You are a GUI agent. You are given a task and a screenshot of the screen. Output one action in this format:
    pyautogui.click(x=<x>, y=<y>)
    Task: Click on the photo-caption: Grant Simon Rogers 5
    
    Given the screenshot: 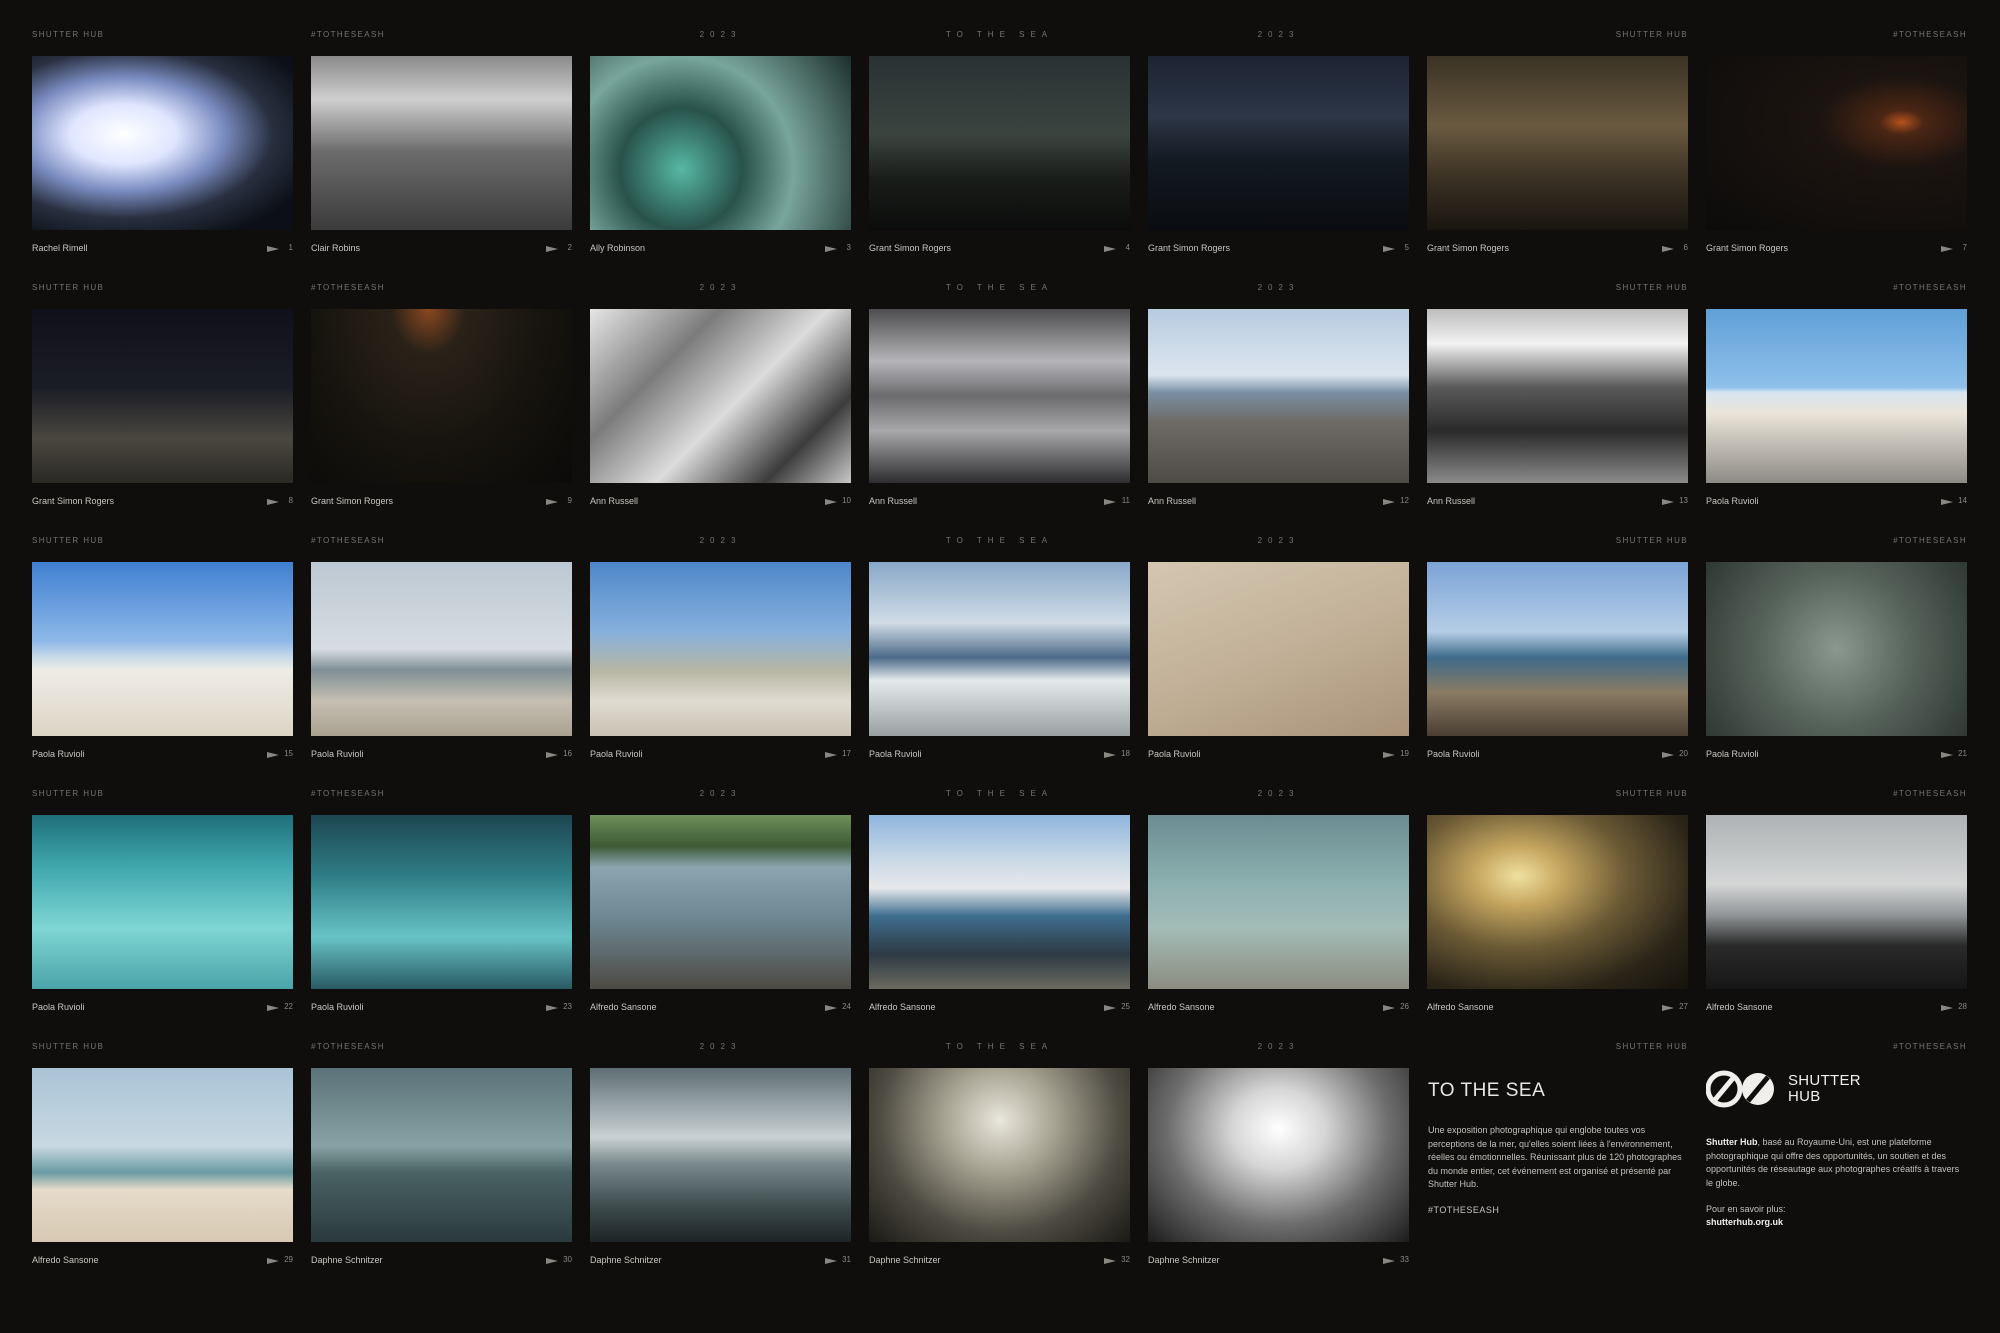 What is the action you would take?
    pyautogui.click(x=1278, y=250)
    